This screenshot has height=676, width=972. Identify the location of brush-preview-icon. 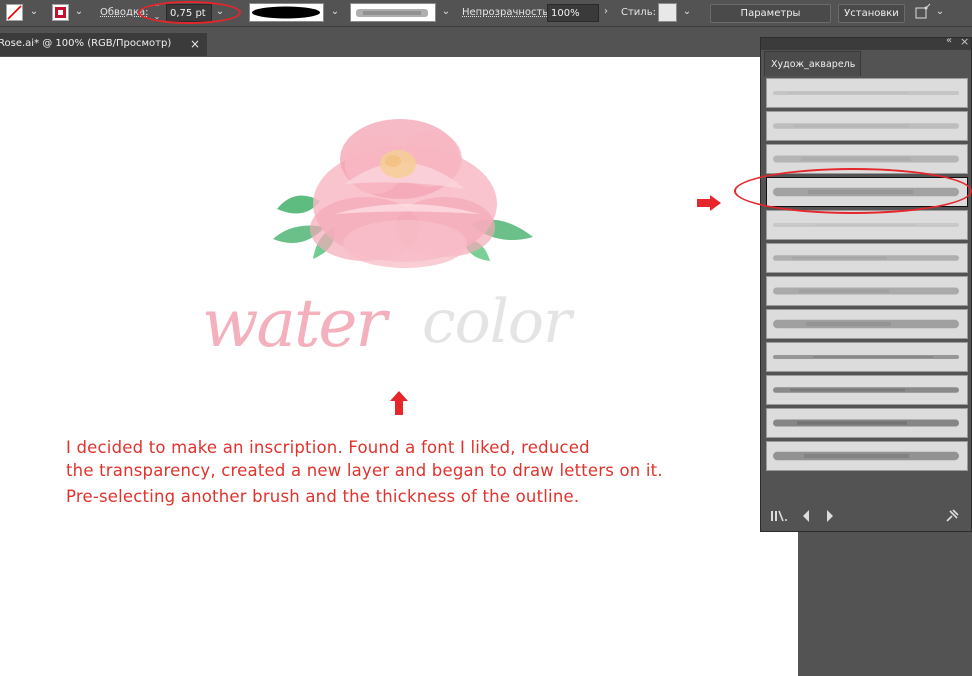
(392, 13).